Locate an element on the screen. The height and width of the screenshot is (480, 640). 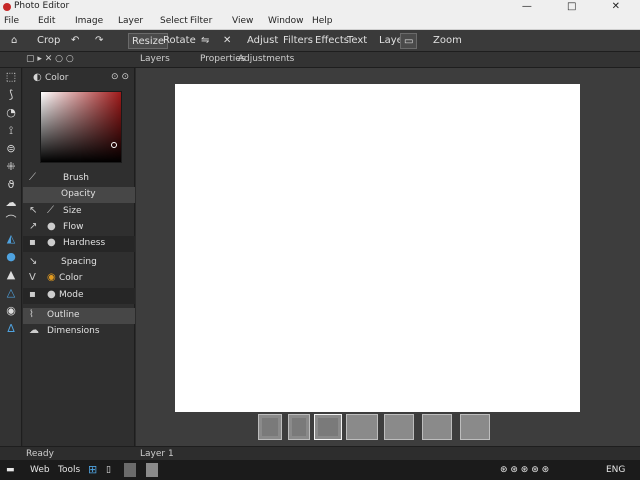
row-label: Outline is located at coordinates (63, 315).